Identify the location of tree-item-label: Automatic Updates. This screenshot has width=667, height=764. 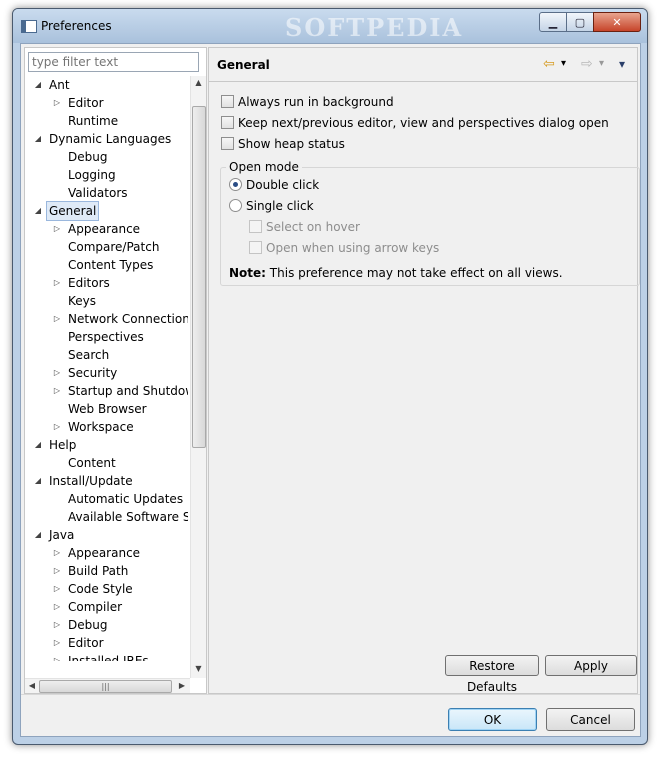
(126, 499).